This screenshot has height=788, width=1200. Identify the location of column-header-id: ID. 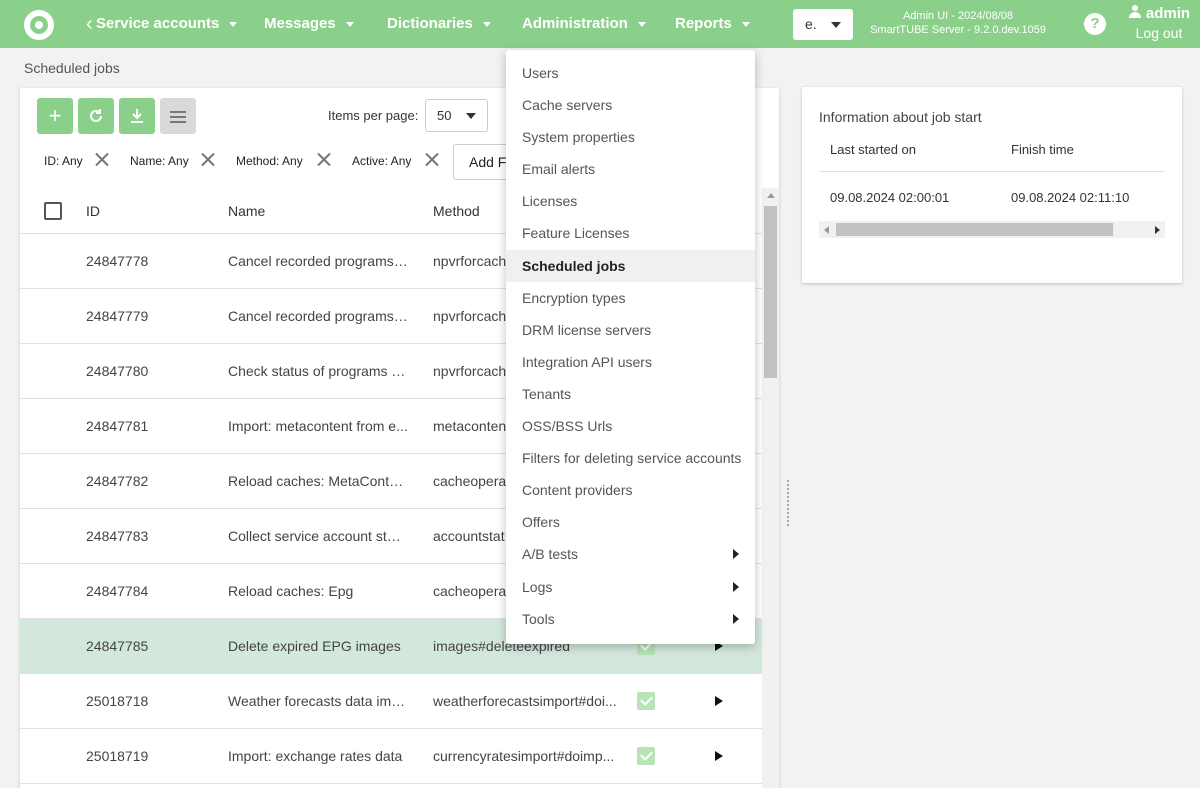
(93, 211).